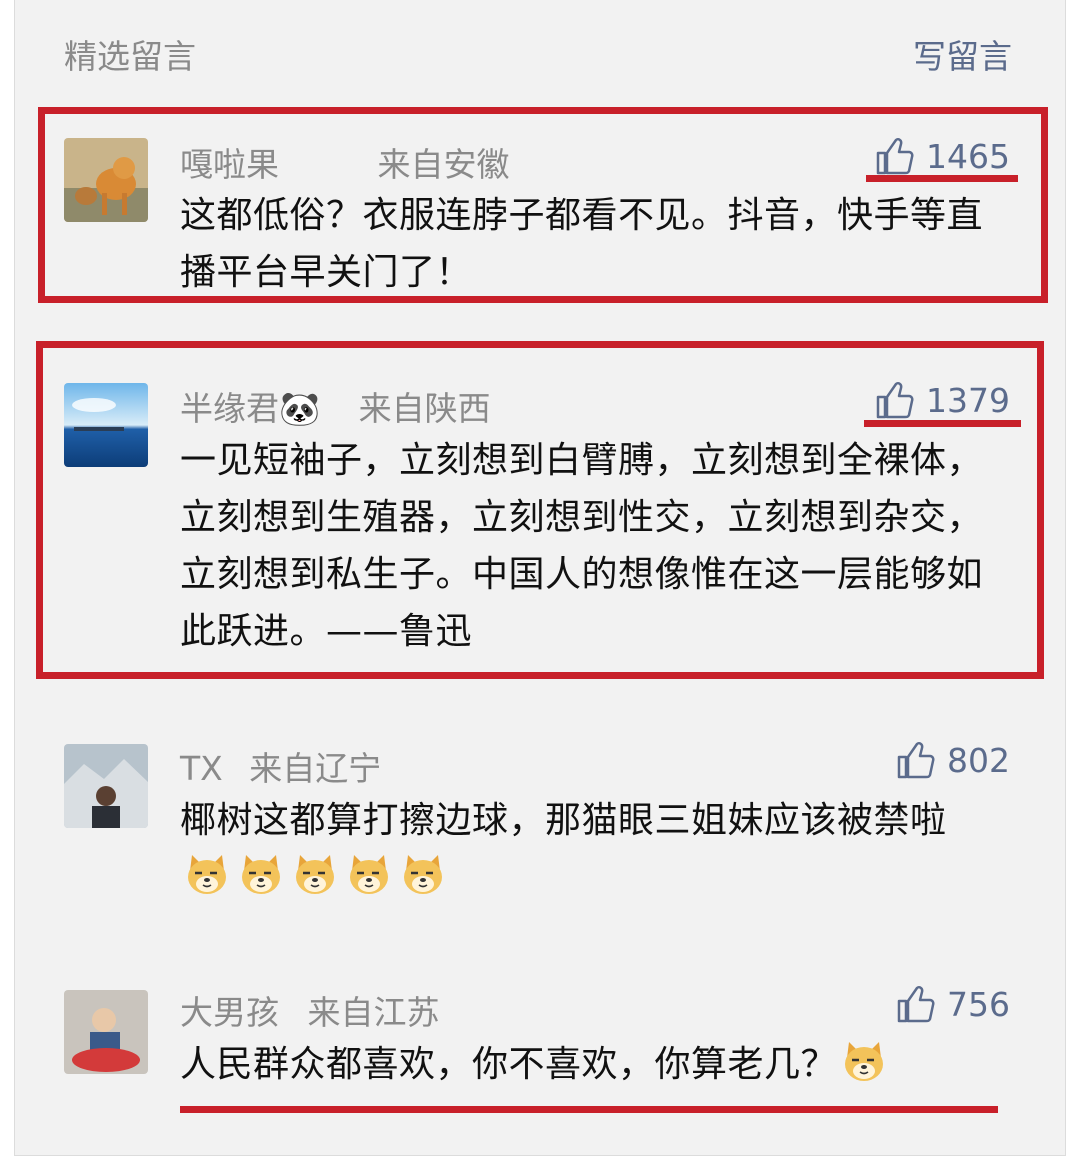 This screenshot has width=1080, height=1170. I want to click on section-title: 精选留言, so click(130, 56).